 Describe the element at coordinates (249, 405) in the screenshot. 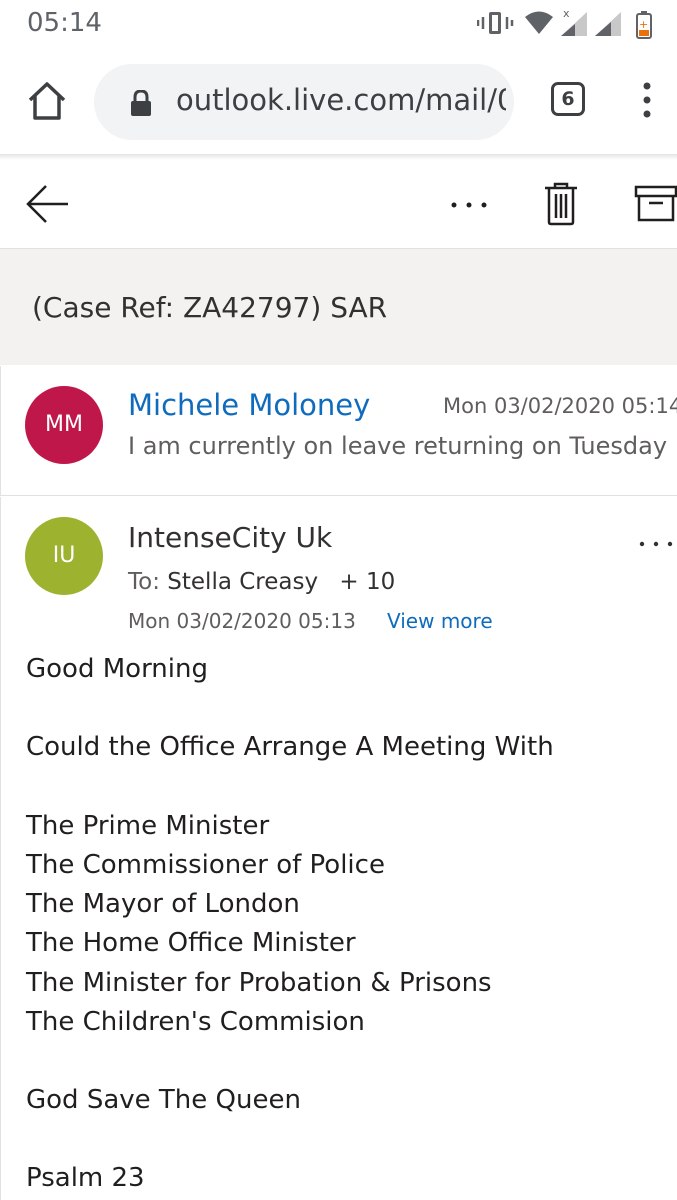

I see `sender-name: Michele Moloney` at that location.